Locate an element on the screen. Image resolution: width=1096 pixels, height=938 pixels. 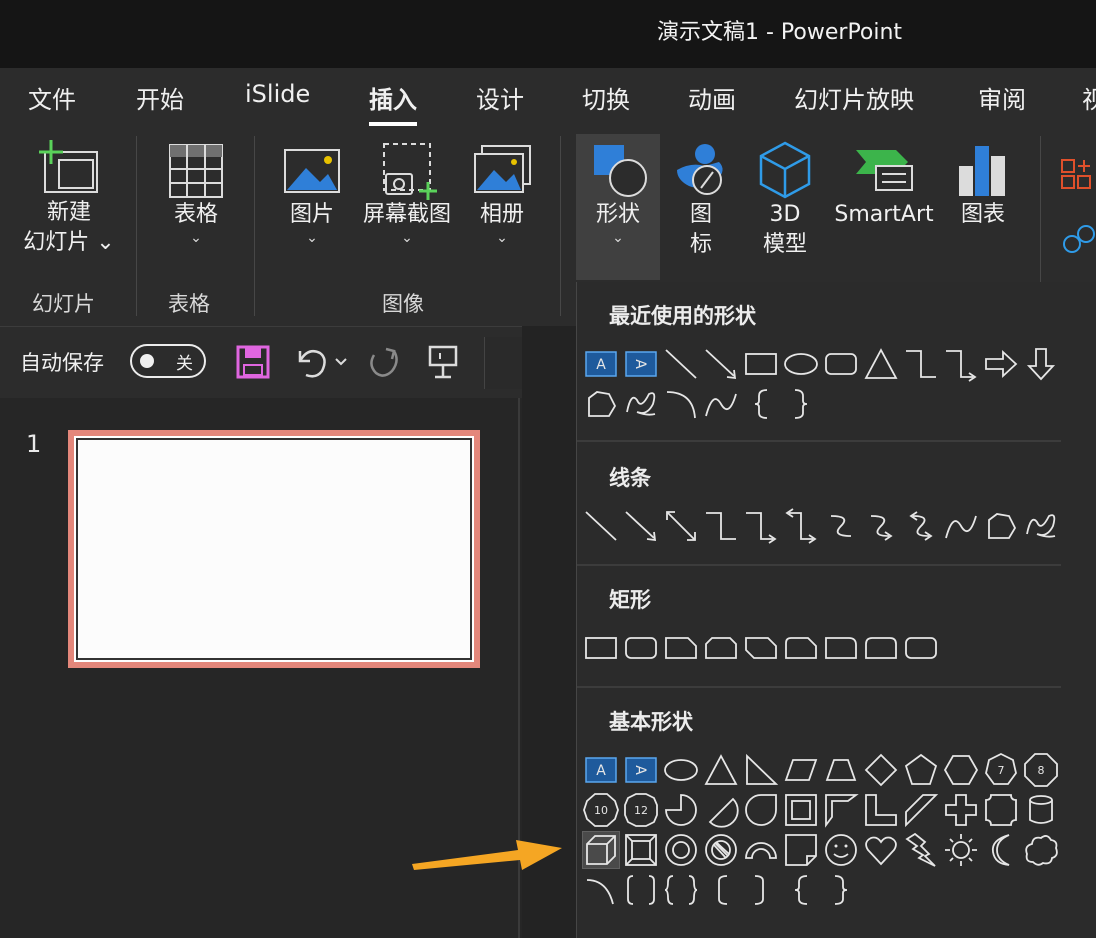
tab-islide: iSlide is located at coordinates (277, 94).